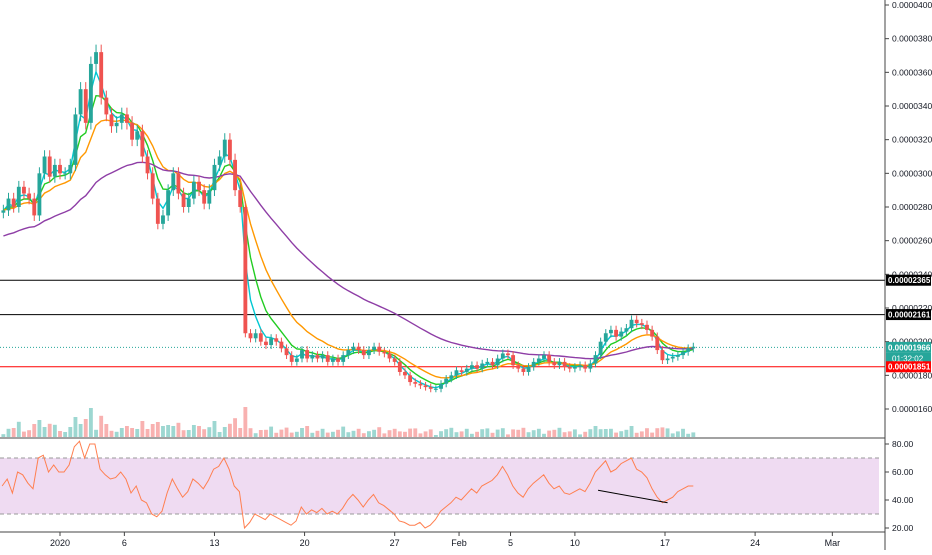 This screenshot has height=555, width=932. What do you see at coordinates (510, 543) in the screenshot?
I see `x-tick-label: 5` at bounding box center [510, 543].